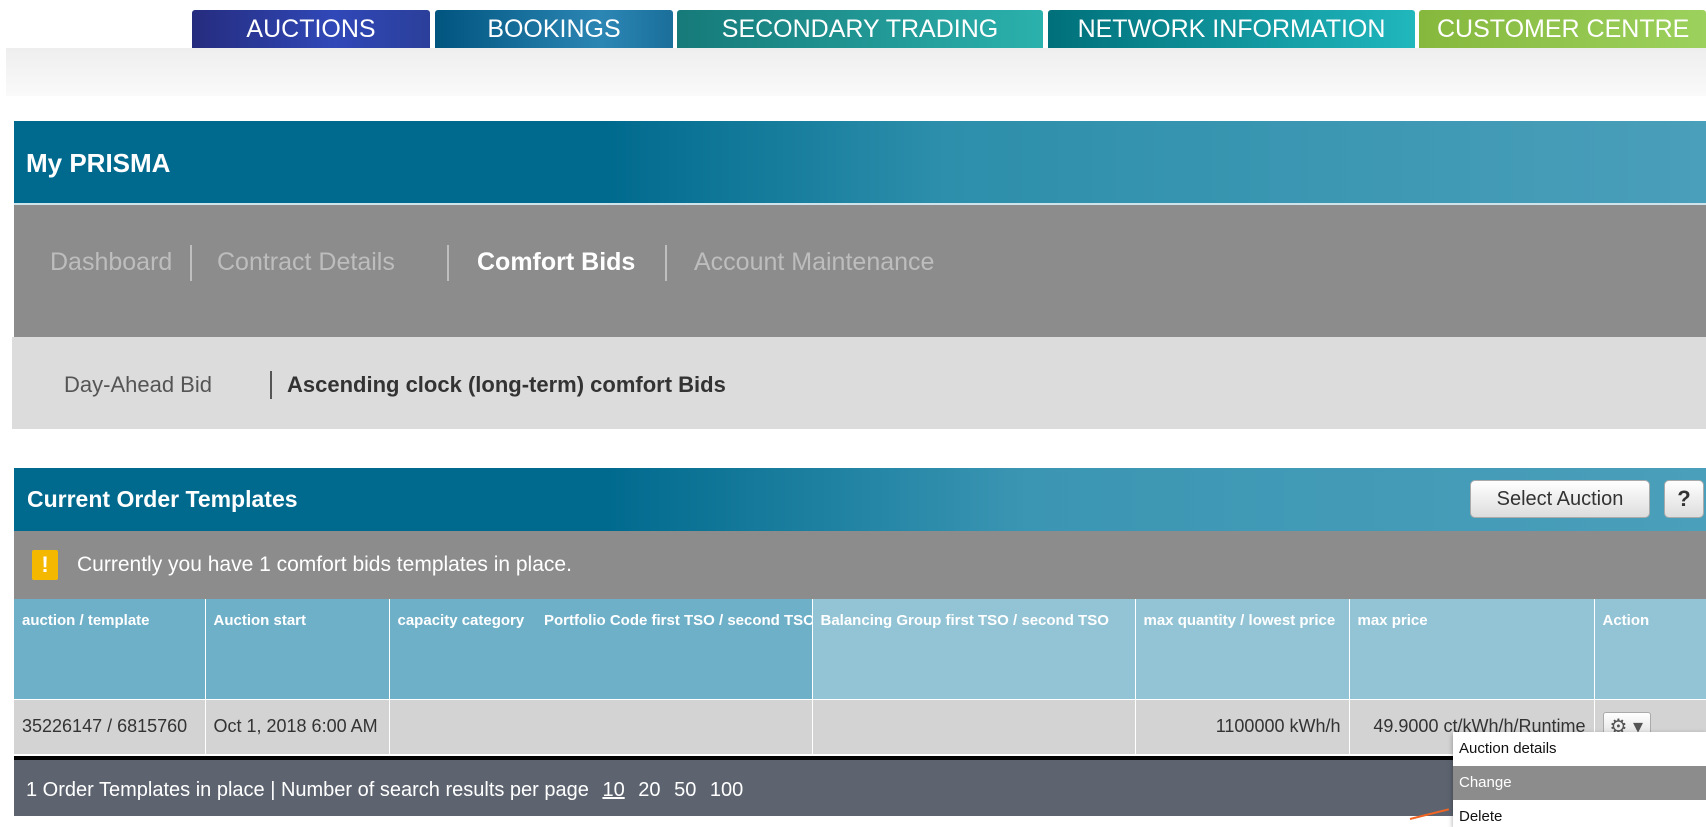  I want to click on top-nav-strip, so click(856, 72).